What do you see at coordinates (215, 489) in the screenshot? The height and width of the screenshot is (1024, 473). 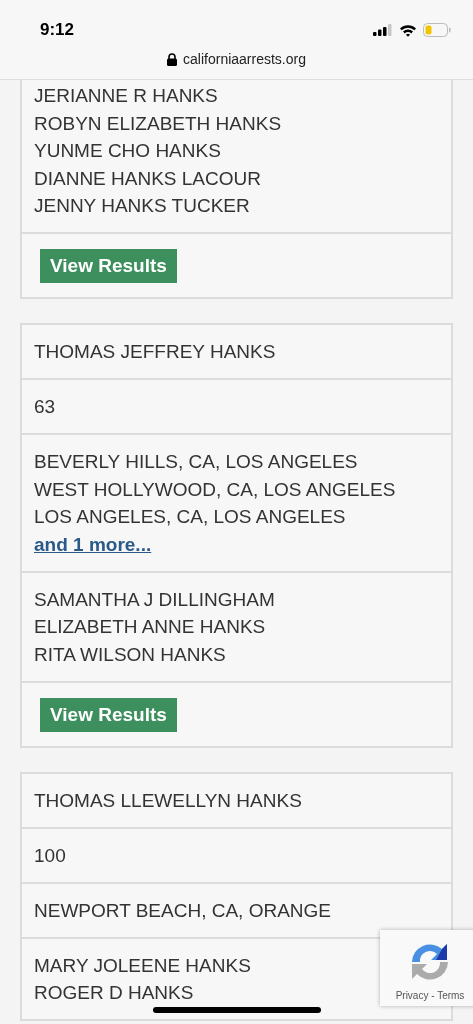 I see `location-text: WEST HOLLYWOOD, CA, LOS ANGELES` at bounding box center [215, 489].